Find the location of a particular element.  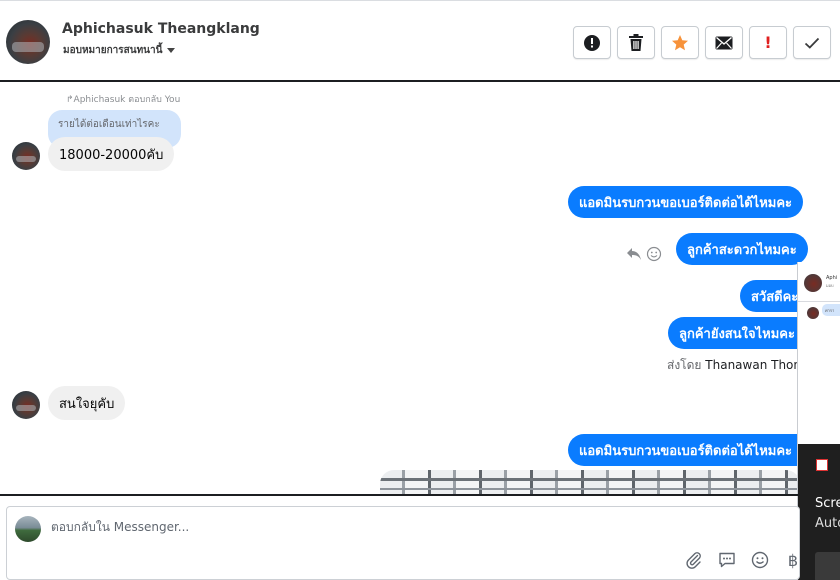

composer-divider is located at coordinates (400, 495).